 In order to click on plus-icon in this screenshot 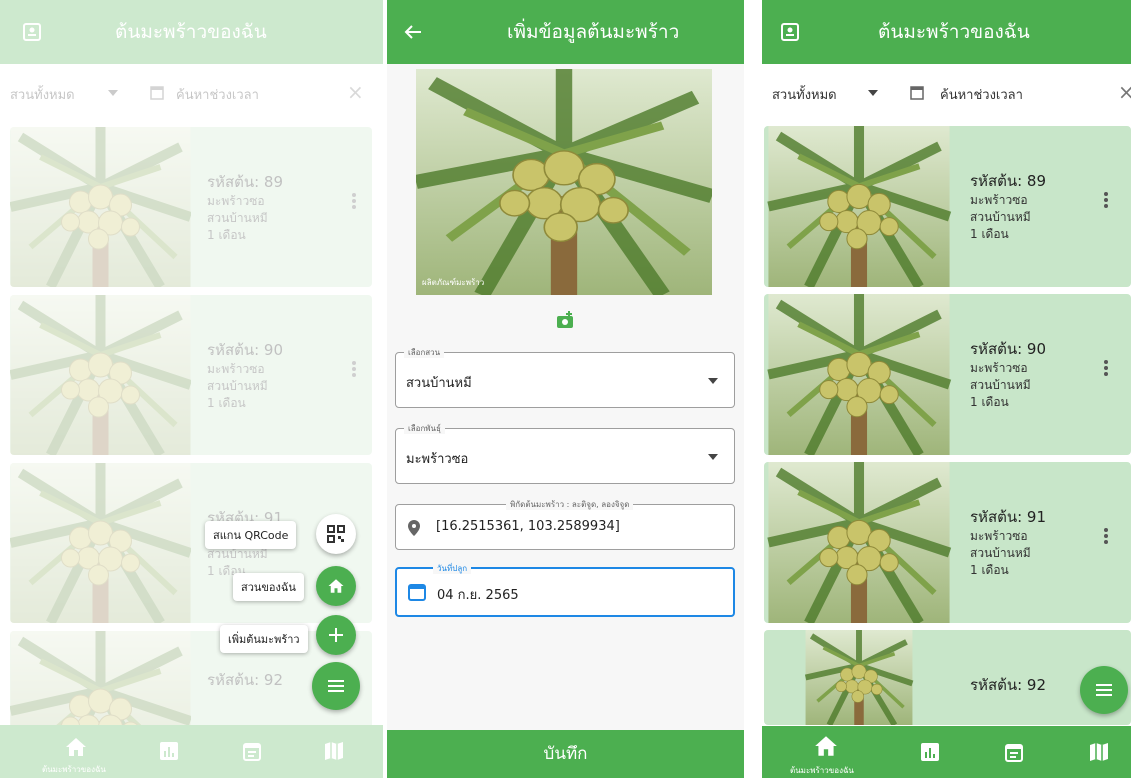, I will do `click(336, 635)`.